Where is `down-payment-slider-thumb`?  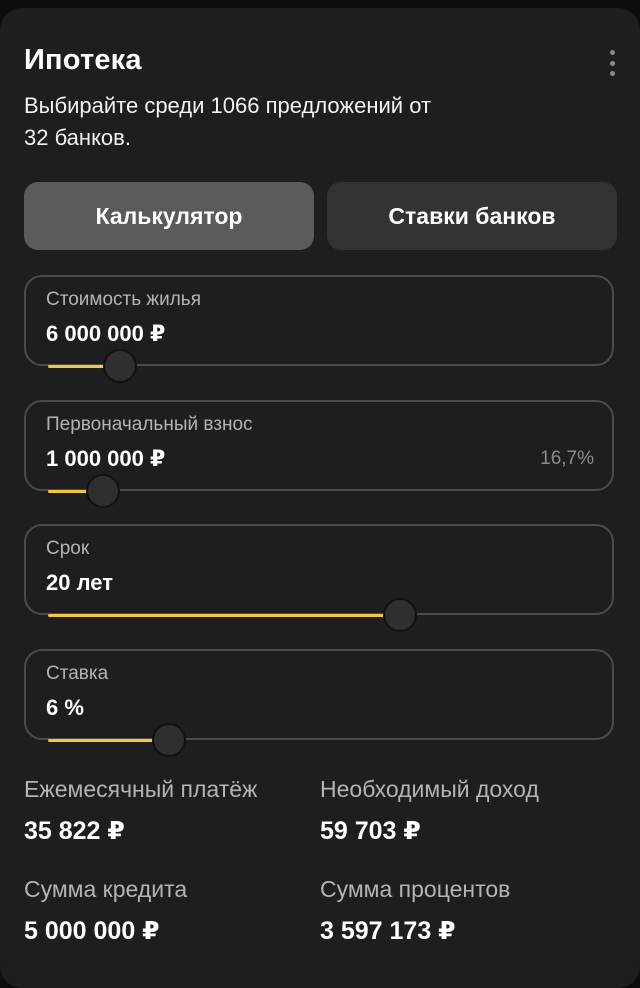 down-payment-slider-thumb is located at coordinates (103, 491).